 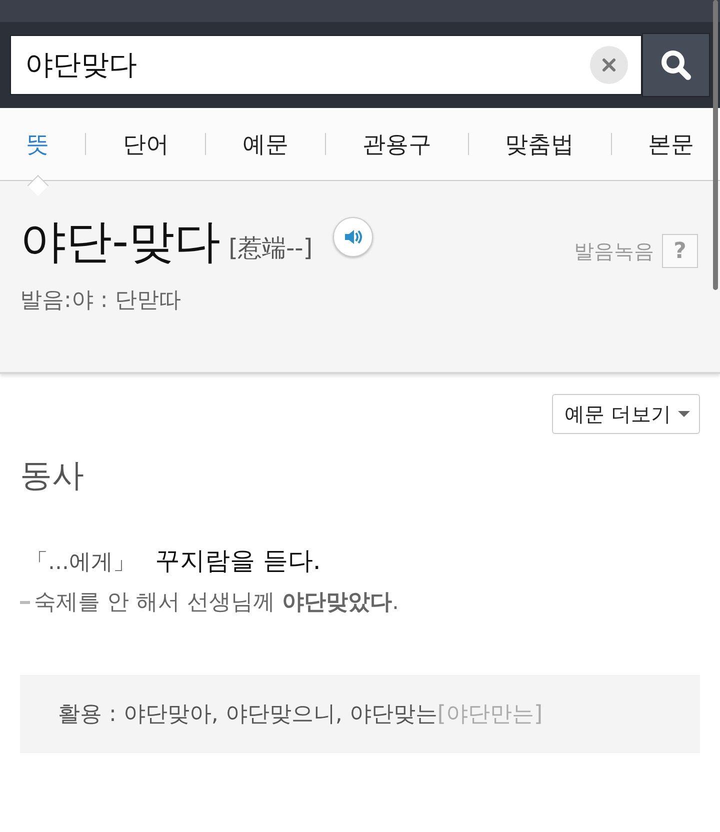 I want to click on caret-icon, so click(x=684, y=414).